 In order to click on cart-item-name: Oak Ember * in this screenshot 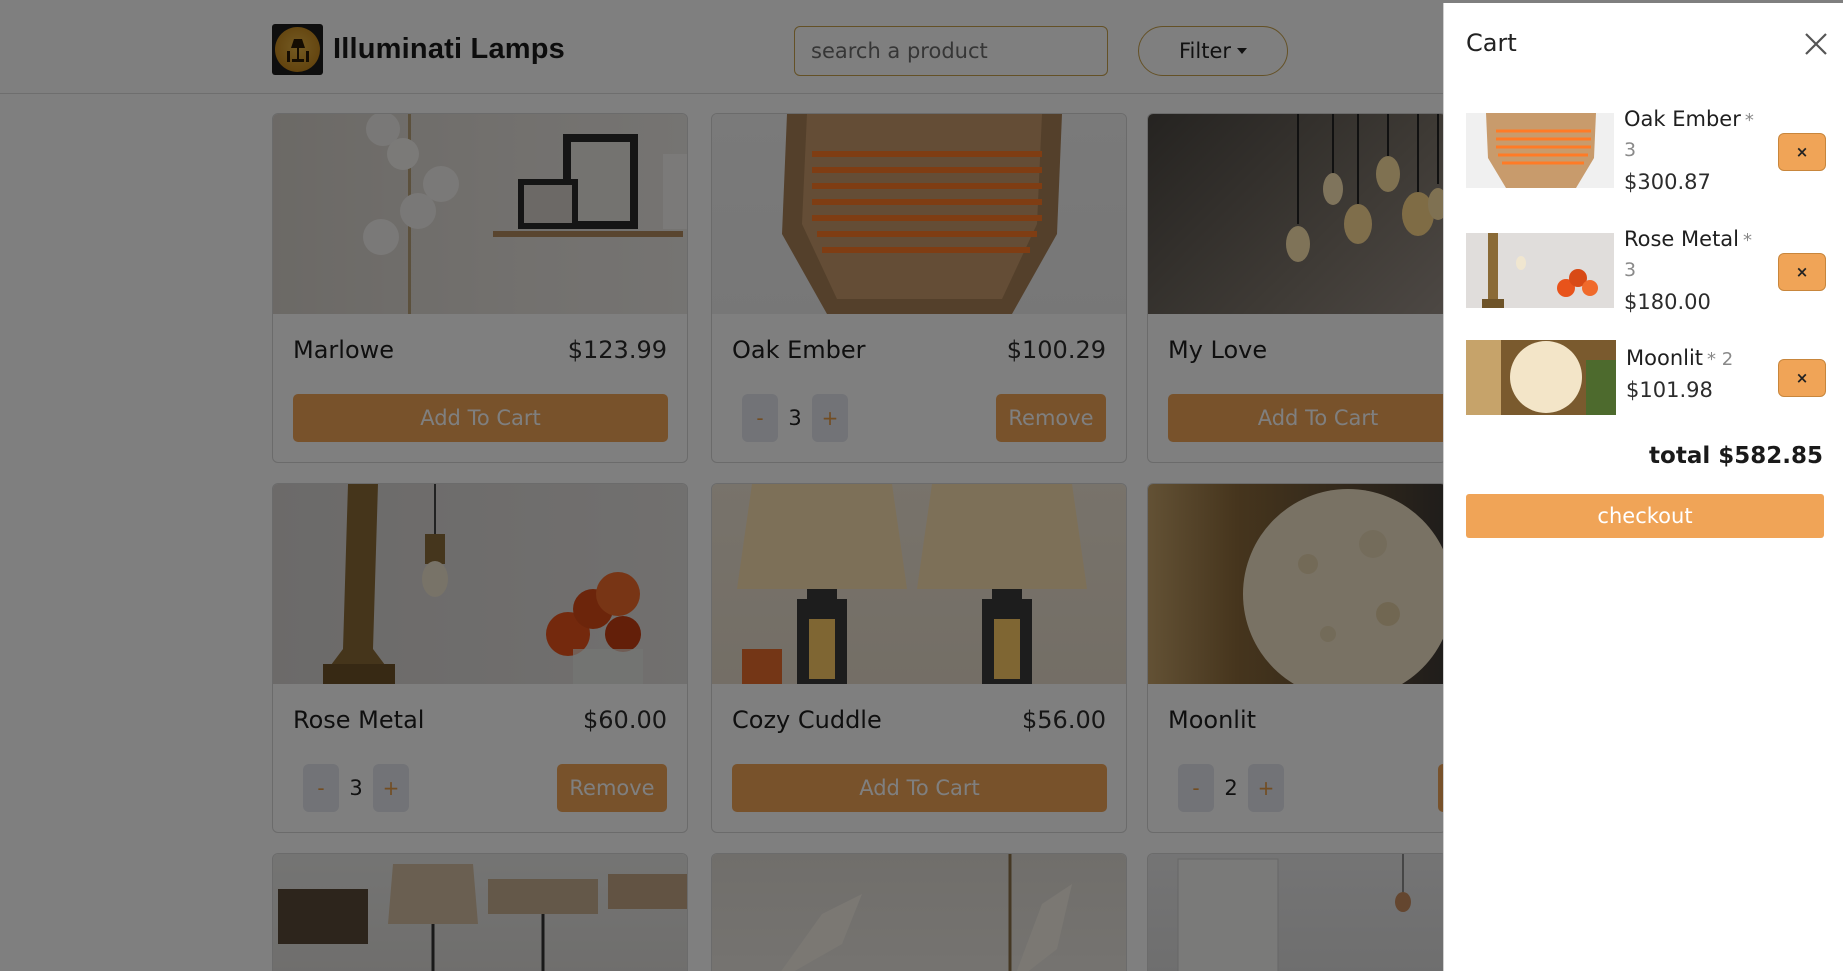, I will do `click(1689, 119)`.